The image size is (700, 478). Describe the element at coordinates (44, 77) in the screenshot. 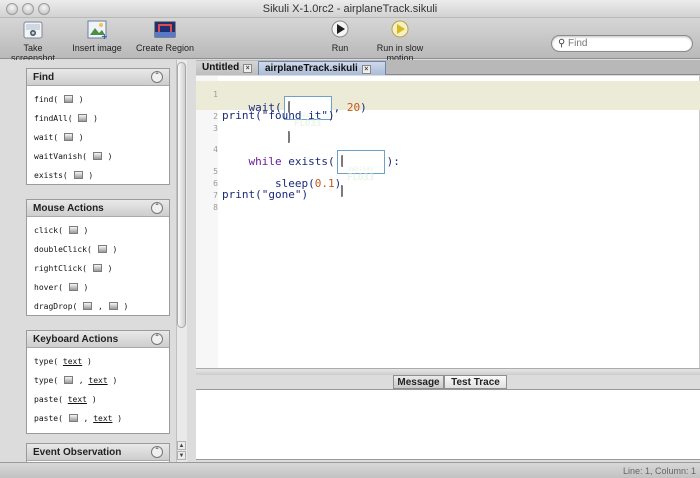

I see `find-panel-title: Find` at that location.